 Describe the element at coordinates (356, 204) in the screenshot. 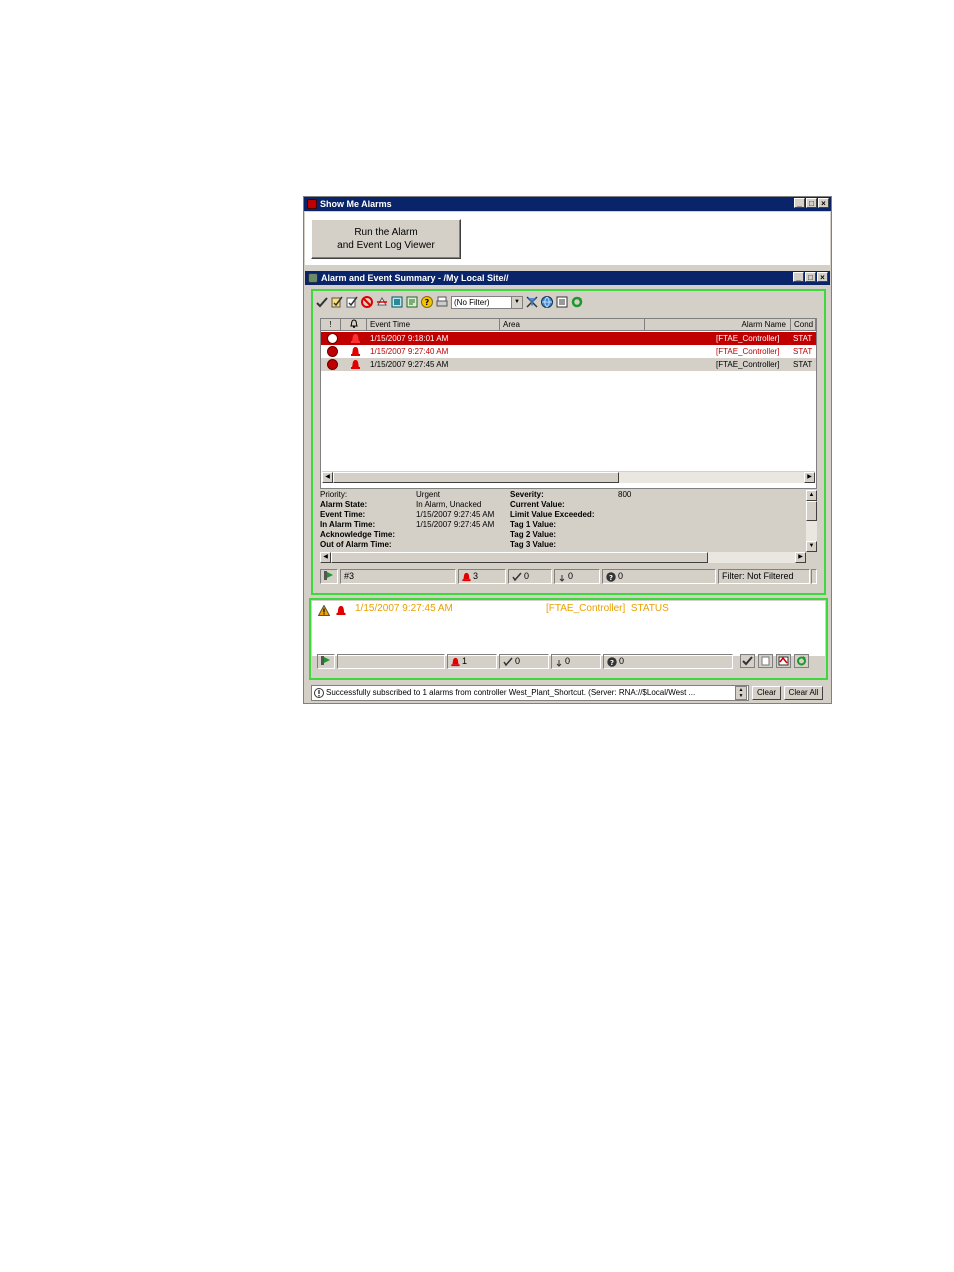

I see `window-title: Show Me Alarms` at that location.